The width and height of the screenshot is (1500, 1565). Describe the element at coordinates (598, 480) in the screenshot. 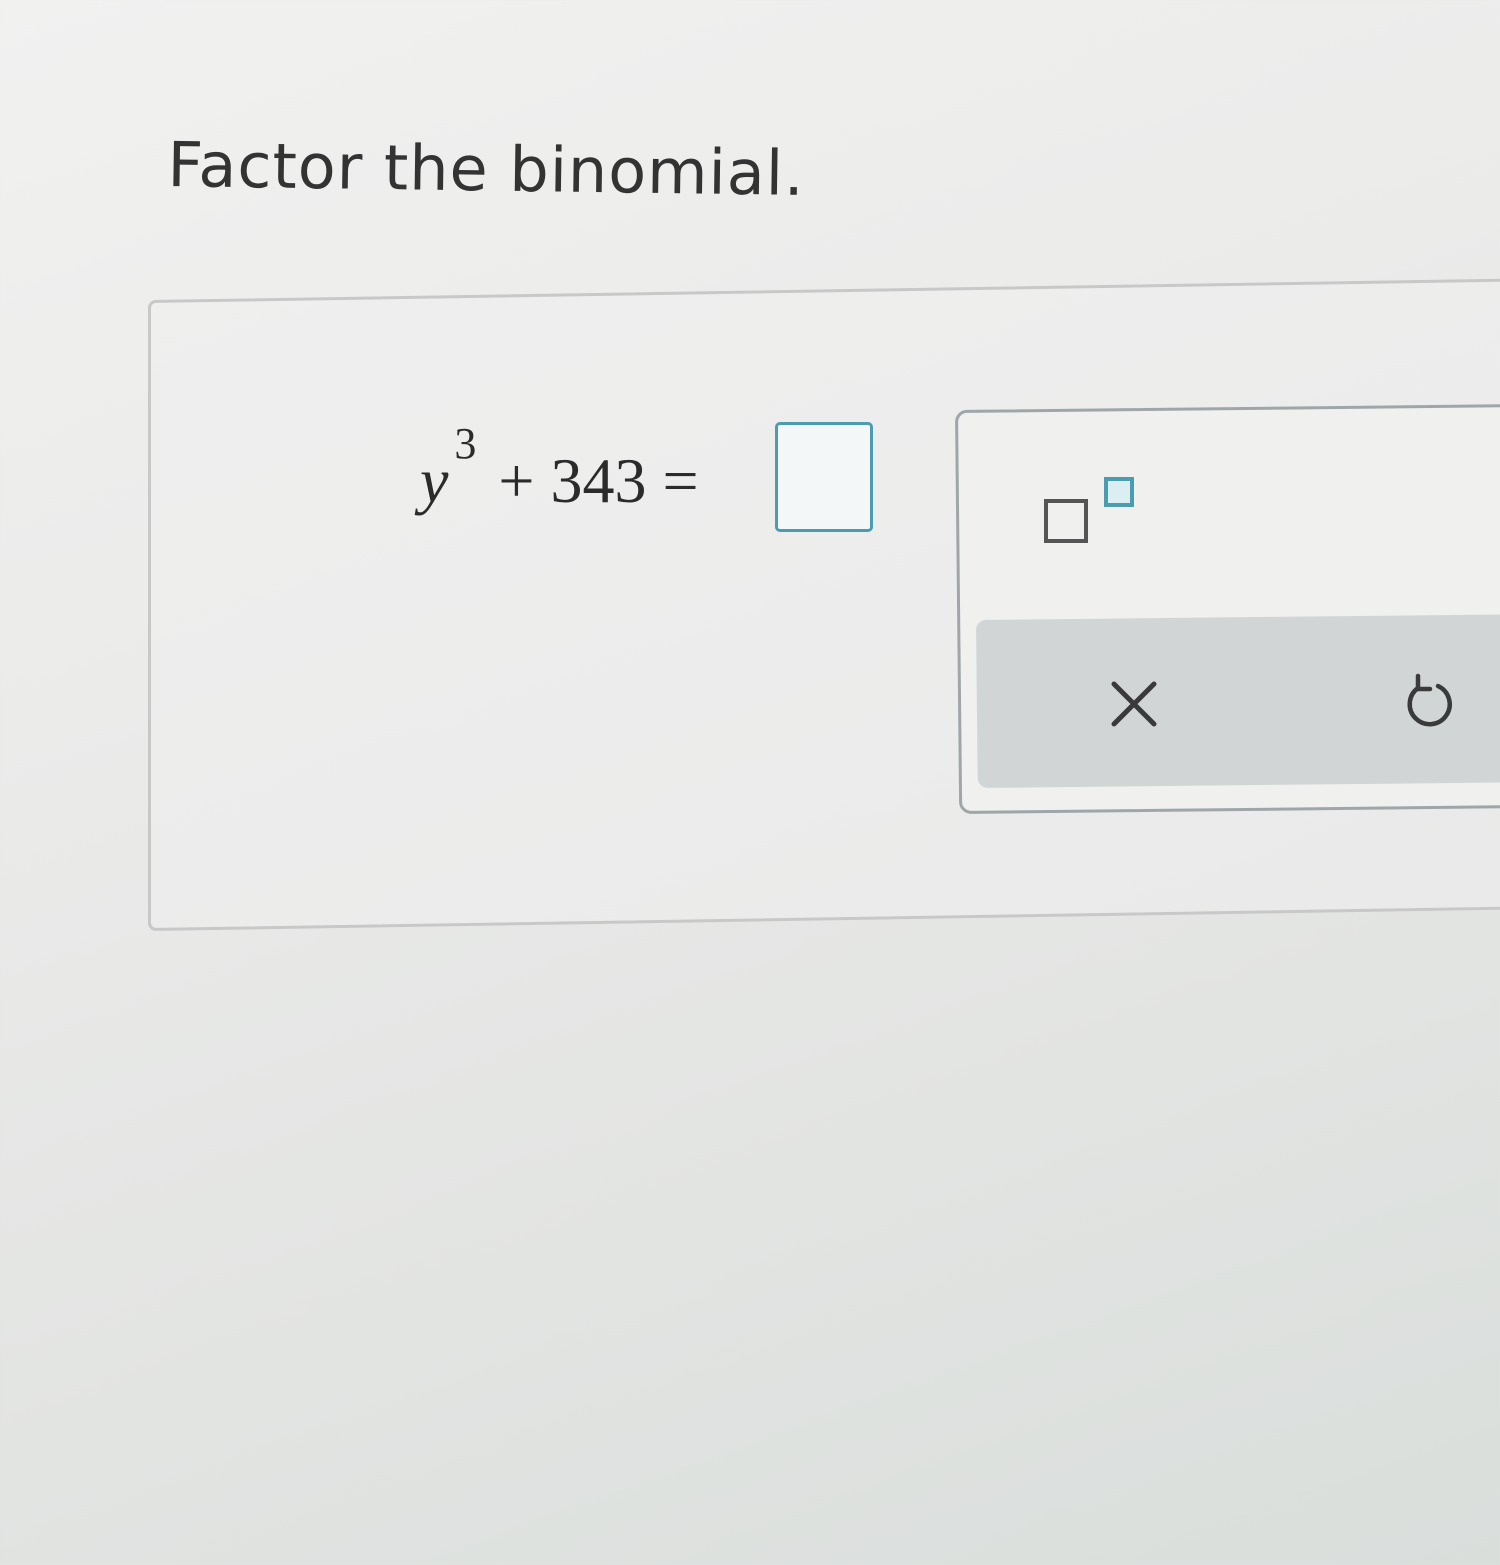

I see `equation-rest: + 343 =` at that location.